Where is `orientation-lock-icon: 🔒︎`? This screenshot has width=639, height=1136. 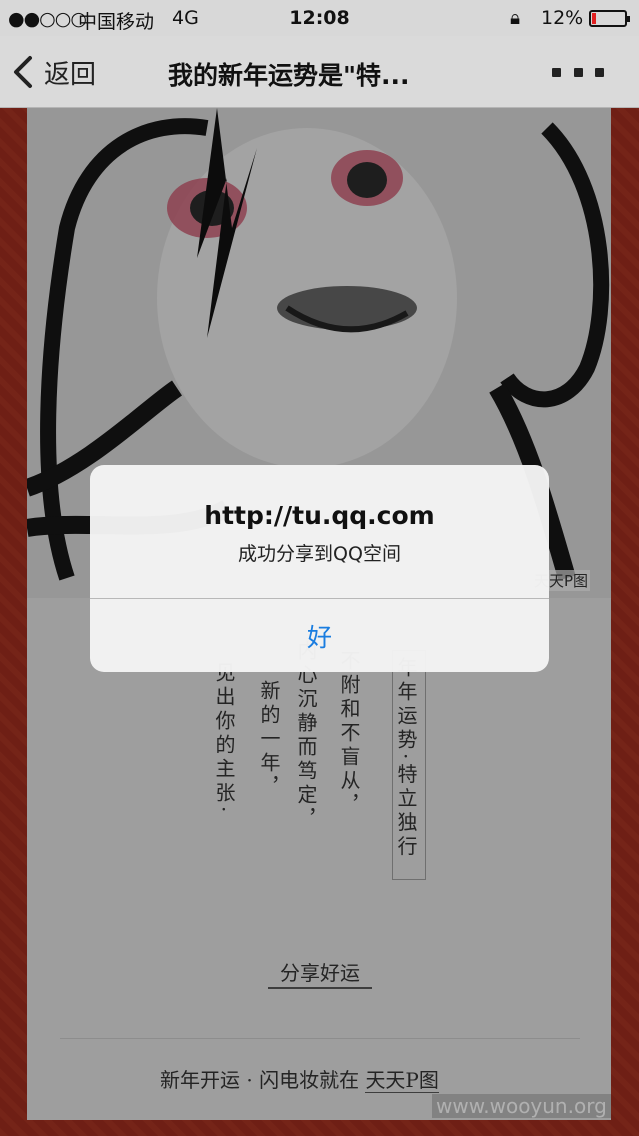
orientation-lock-icon: 🔒︎ is located at coordinates (515, 18).